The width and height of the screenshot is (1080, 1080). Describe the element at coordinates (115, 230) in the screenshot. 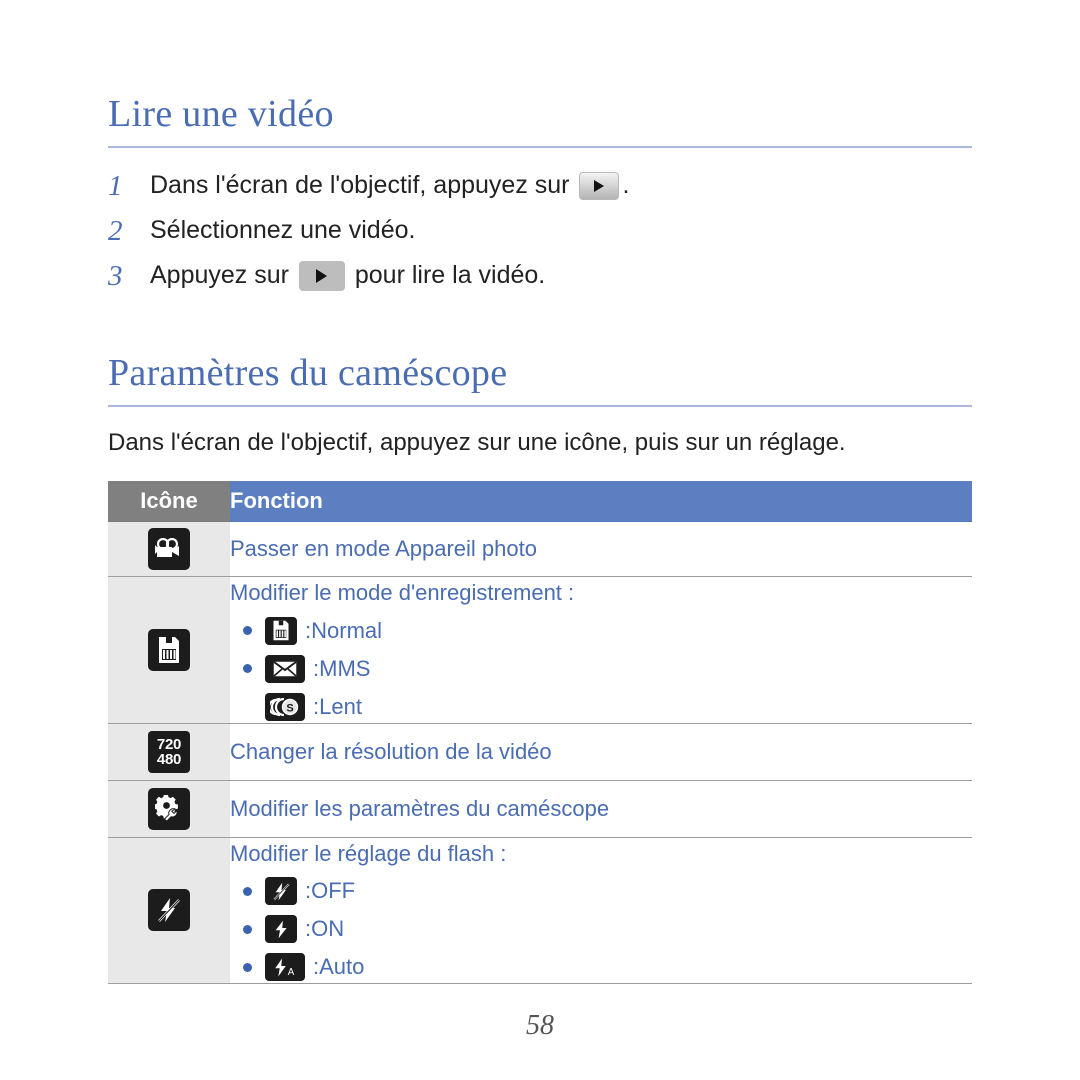

I see `step-number: 2` at that location.